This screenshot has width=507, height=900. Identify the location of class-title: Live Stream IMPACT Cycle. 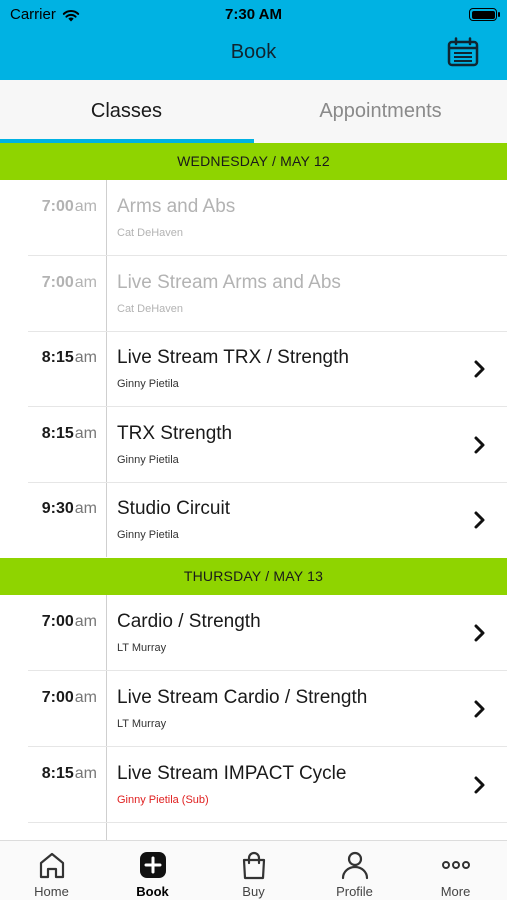
(232, 773).